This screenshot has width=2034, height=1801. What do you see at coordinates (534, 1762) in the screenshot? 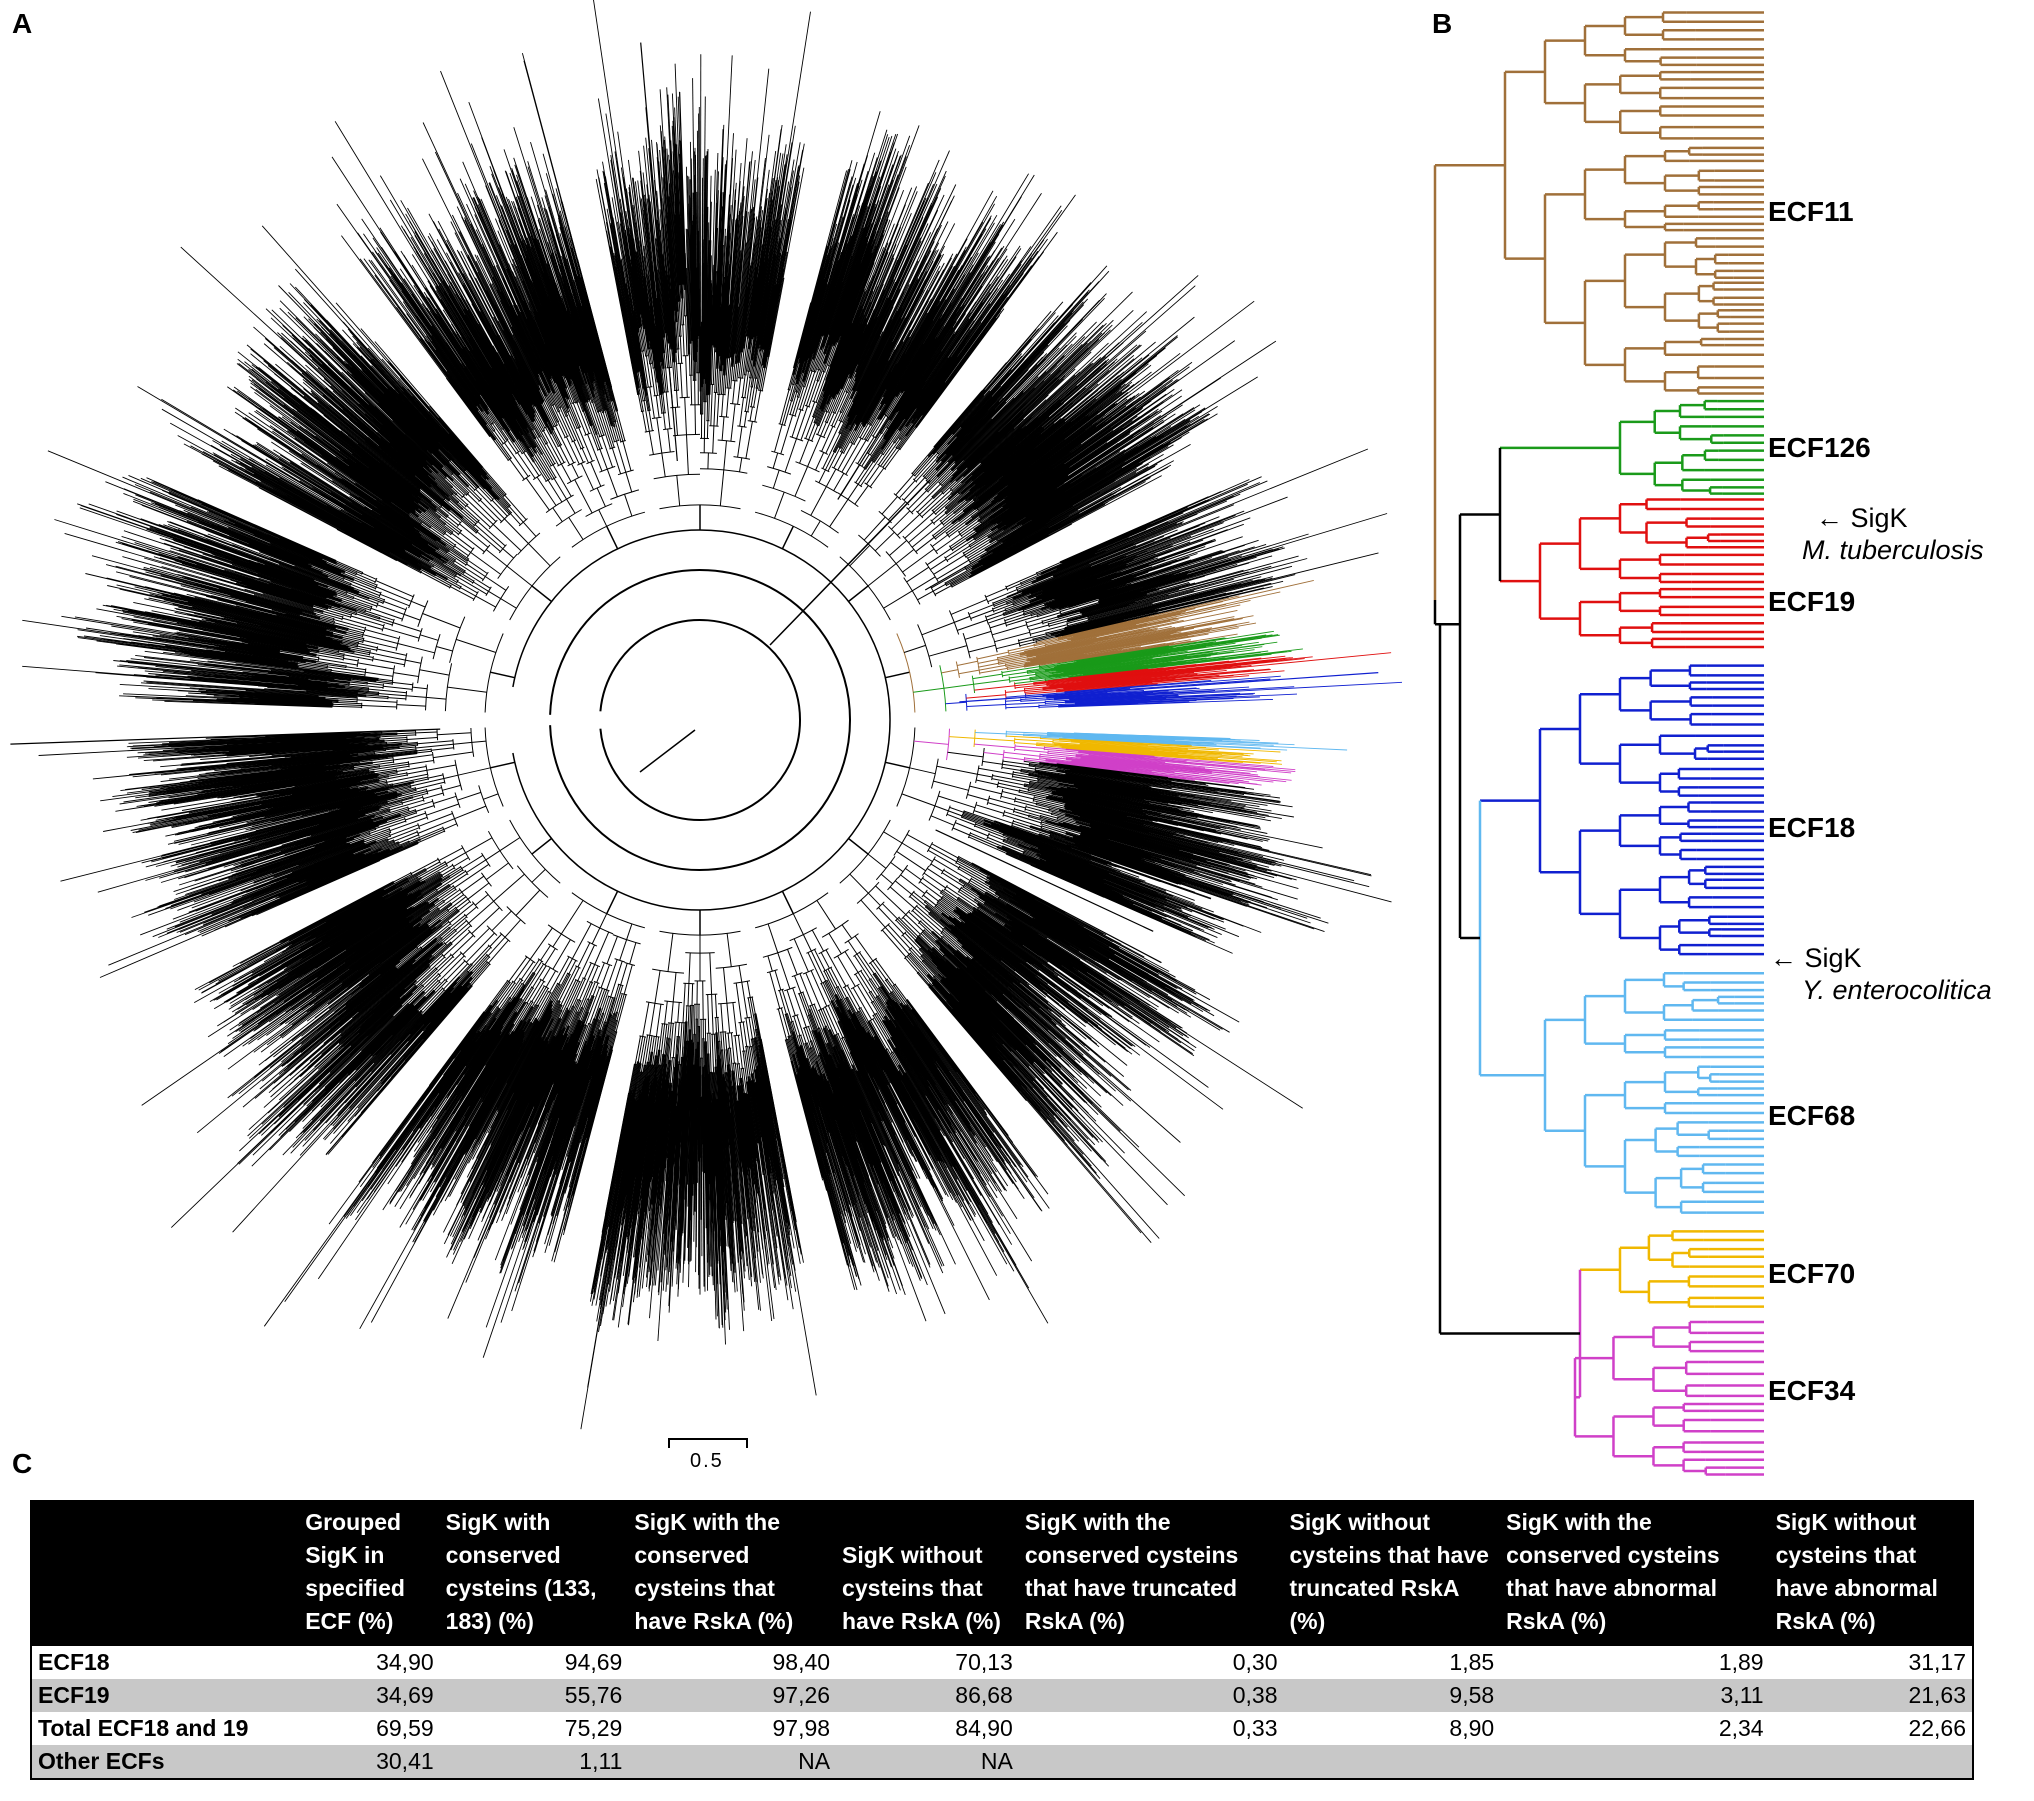
I see `table-cell: 1,11` at bounding box center [534, 1762].